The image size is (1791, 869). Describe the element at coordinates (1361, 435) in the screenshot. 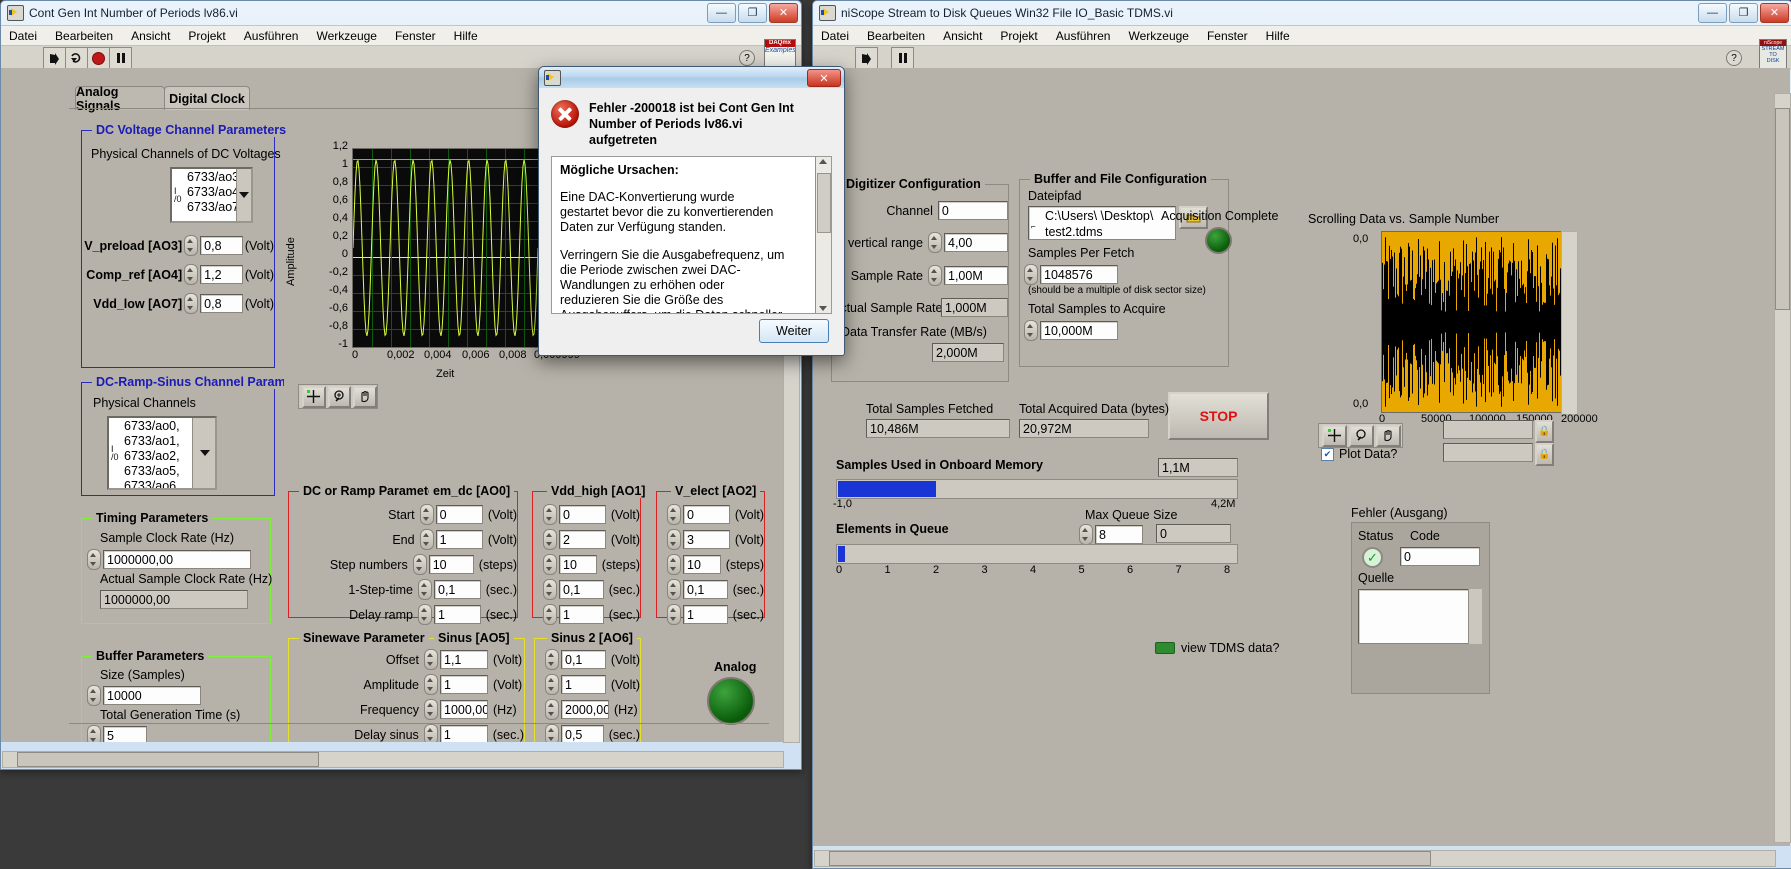

I see `zoom-tool-icon-right` at that location.